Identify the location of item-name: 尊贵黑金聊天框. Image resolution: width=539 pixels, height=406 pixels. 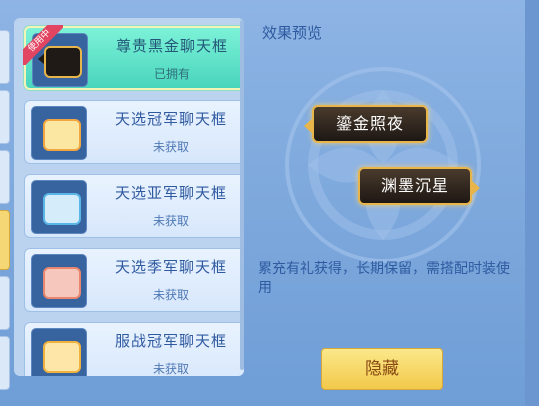
(171, 46).